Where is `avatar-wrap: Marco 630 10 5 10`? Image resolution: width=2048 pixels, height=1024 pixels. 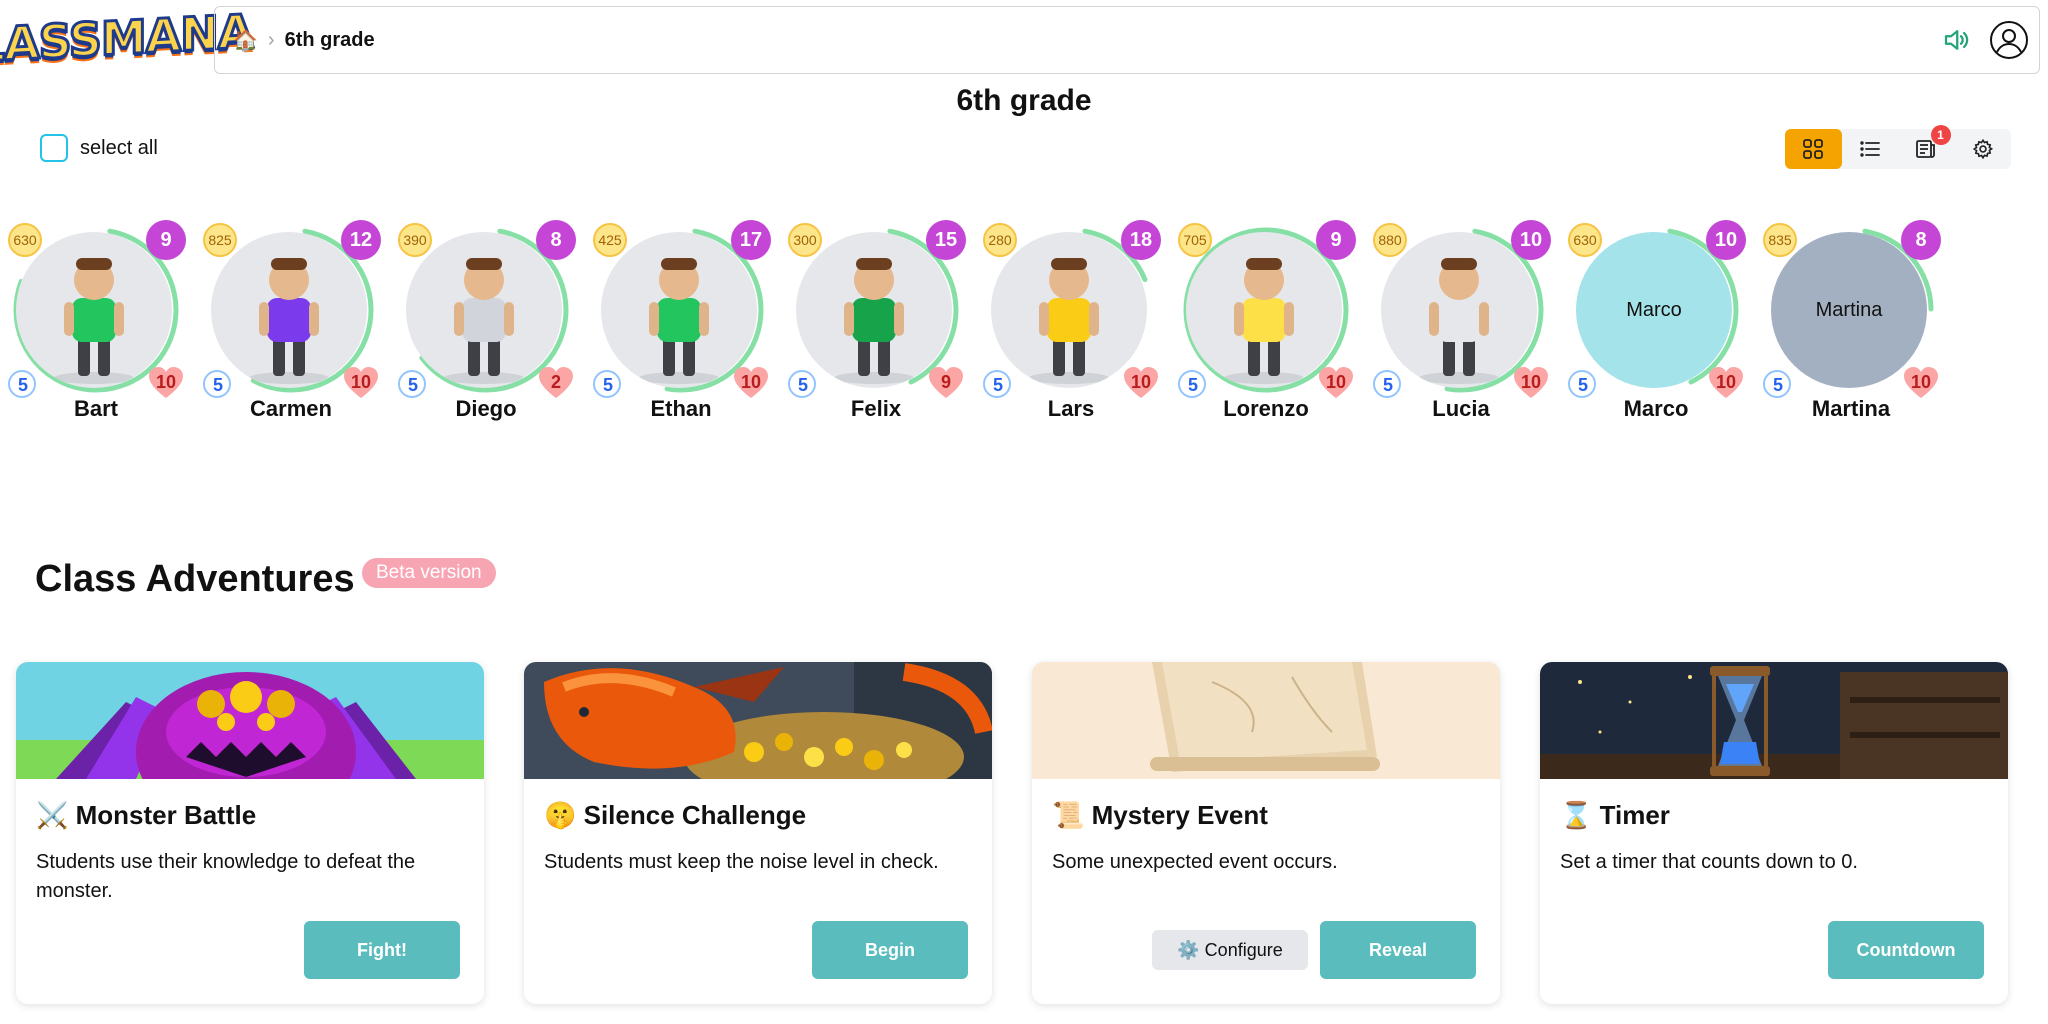
avatar-wrap: Marco 630 10 5 10 is located at coordinates (1656, 310).